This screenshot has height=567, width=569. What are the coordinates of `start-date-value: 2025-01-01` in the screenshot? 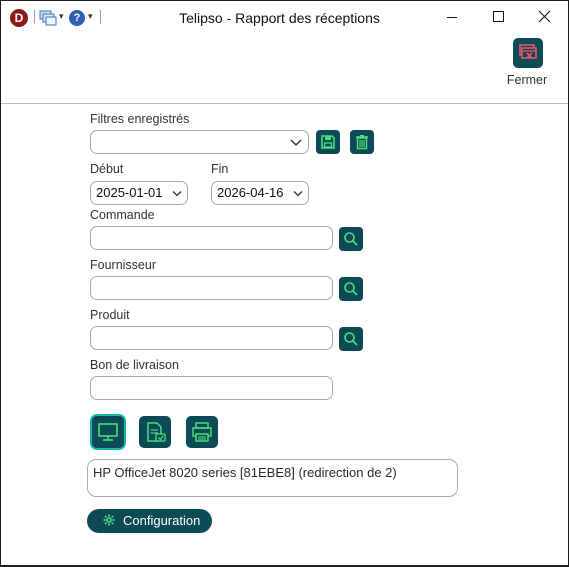 It's located at (129, 192).